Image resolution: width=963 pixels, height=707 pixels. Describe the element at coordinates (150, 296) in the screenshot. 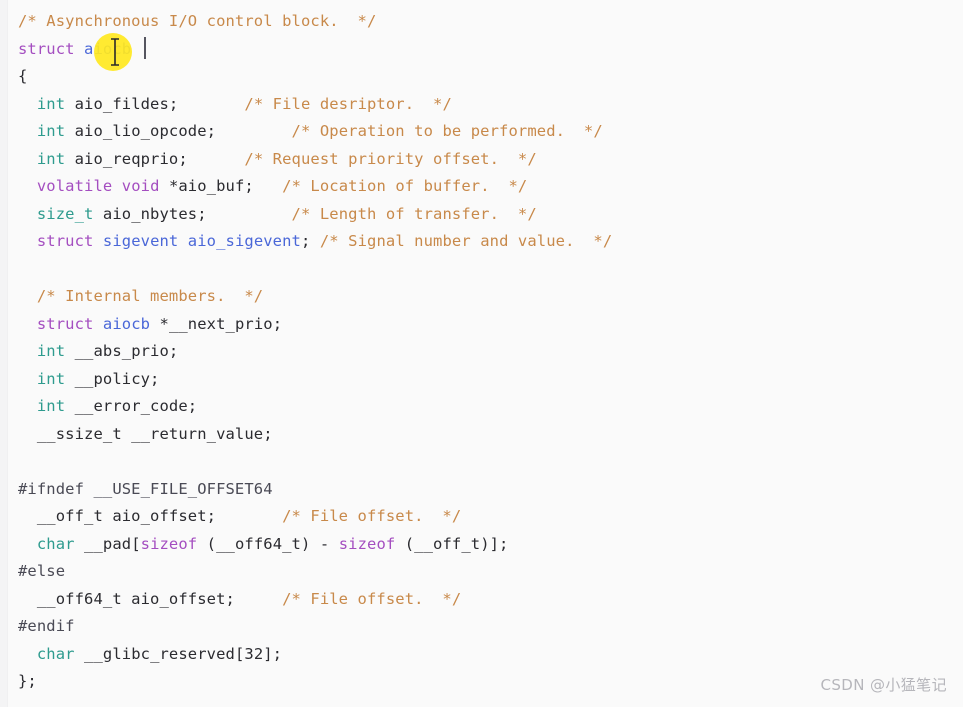

I see `code-token-comment: /* Internal members. */` at that location.